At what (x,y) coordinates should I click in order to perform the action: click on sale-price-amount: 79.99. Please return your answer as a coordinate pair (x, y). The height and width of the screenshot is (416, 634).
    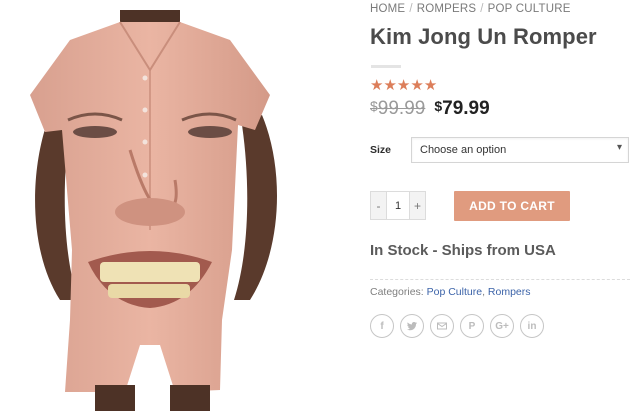
    Looking at the image, I should click on (466, 108).